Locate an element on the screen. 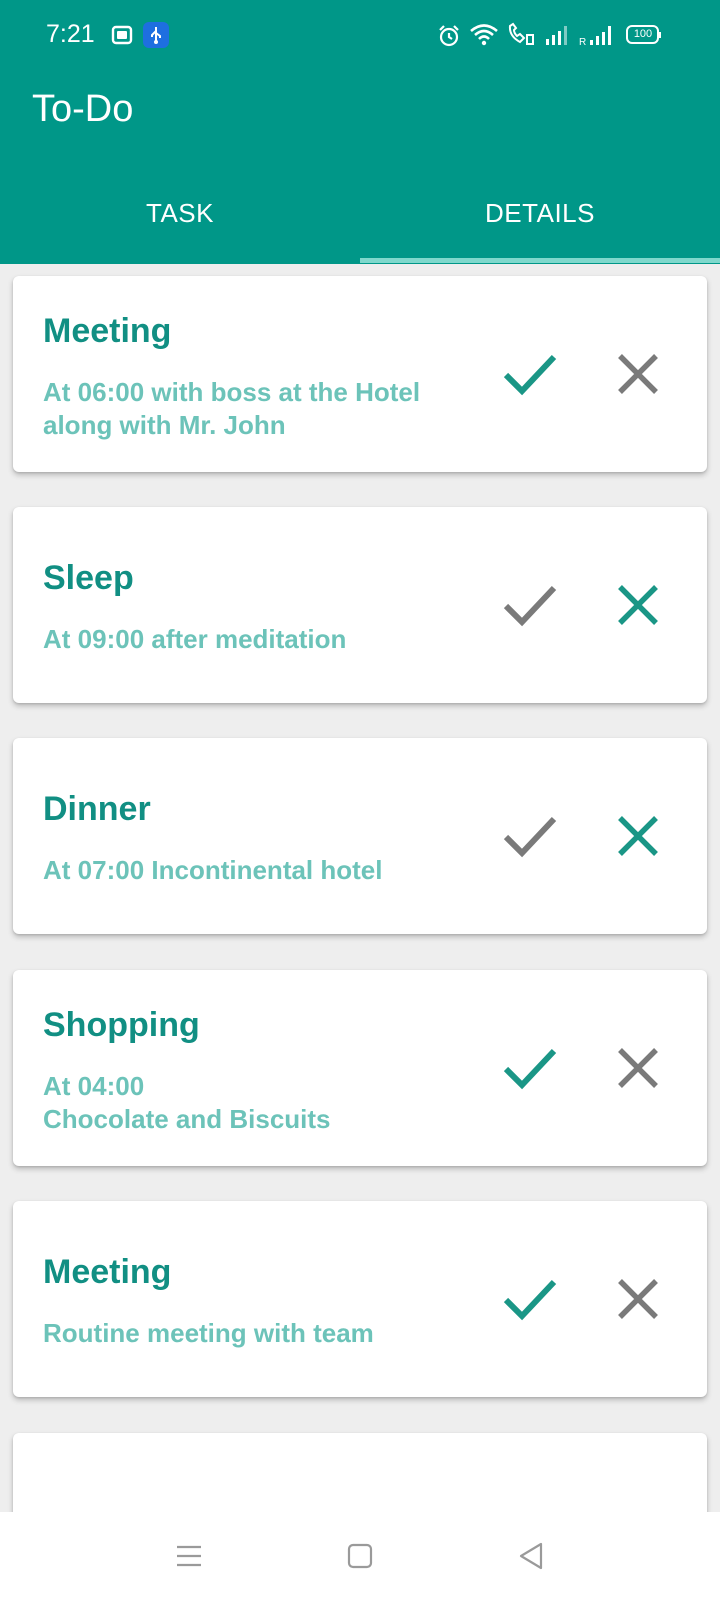 This screenshot has width=720, height=1600. menu-icon is located at coordinates (189, 1556).